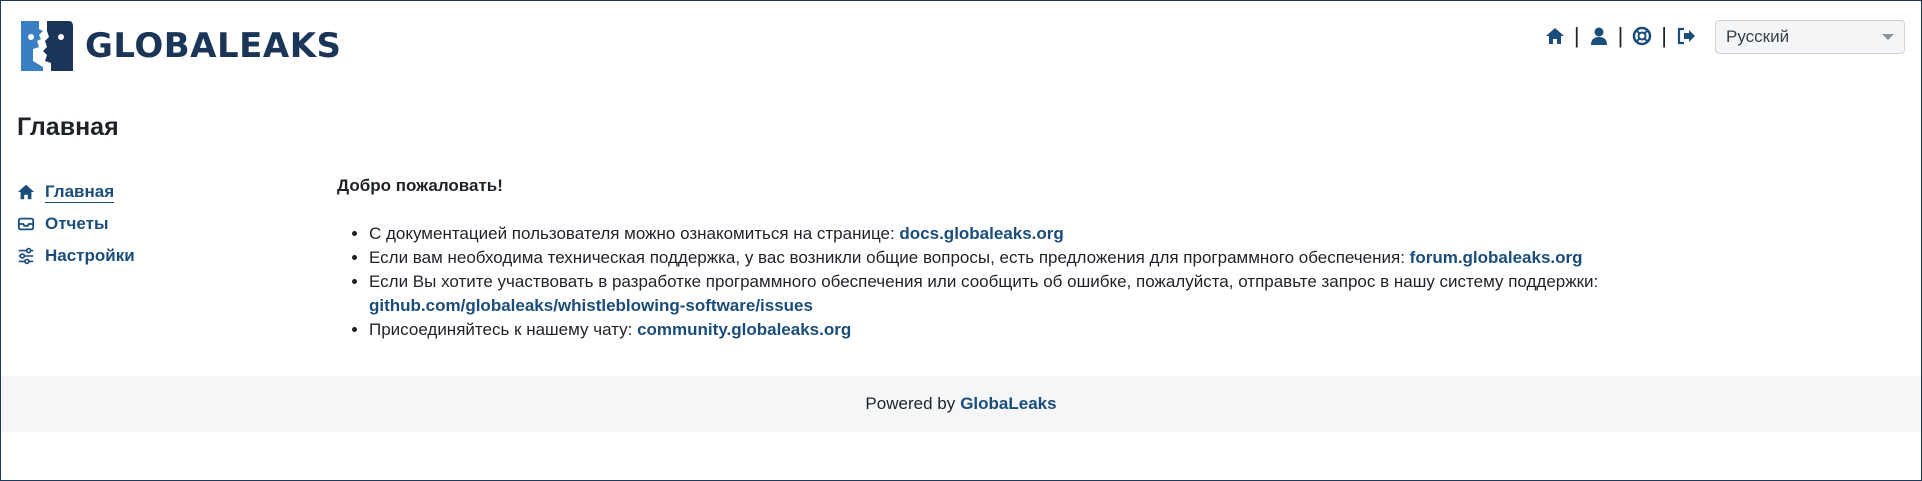 The image size is (1922, 481). Describe the element at coordinates (1758, 36) in the screenshot. I see `language-select-value: Русский` at that location.